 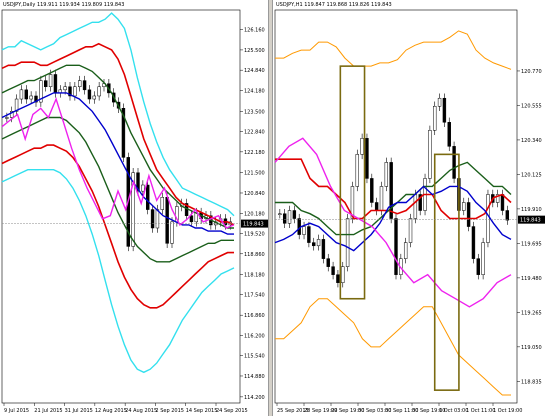 What do you see at coordinates (531, 106) in the screenshot?
I see `y-tick-label: 120.555` at bounding box center [531, 106].